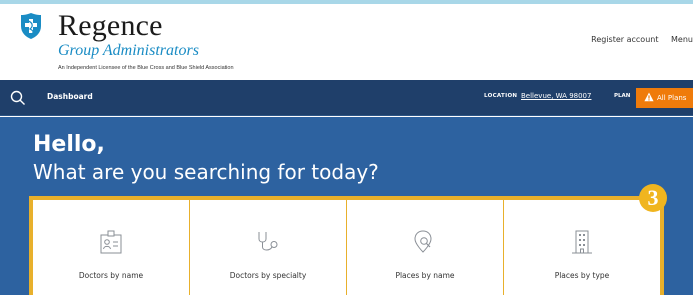  Describe the element at coordinates (425, 275) in the screenshot. I see `card-label: Places by name` at that location.